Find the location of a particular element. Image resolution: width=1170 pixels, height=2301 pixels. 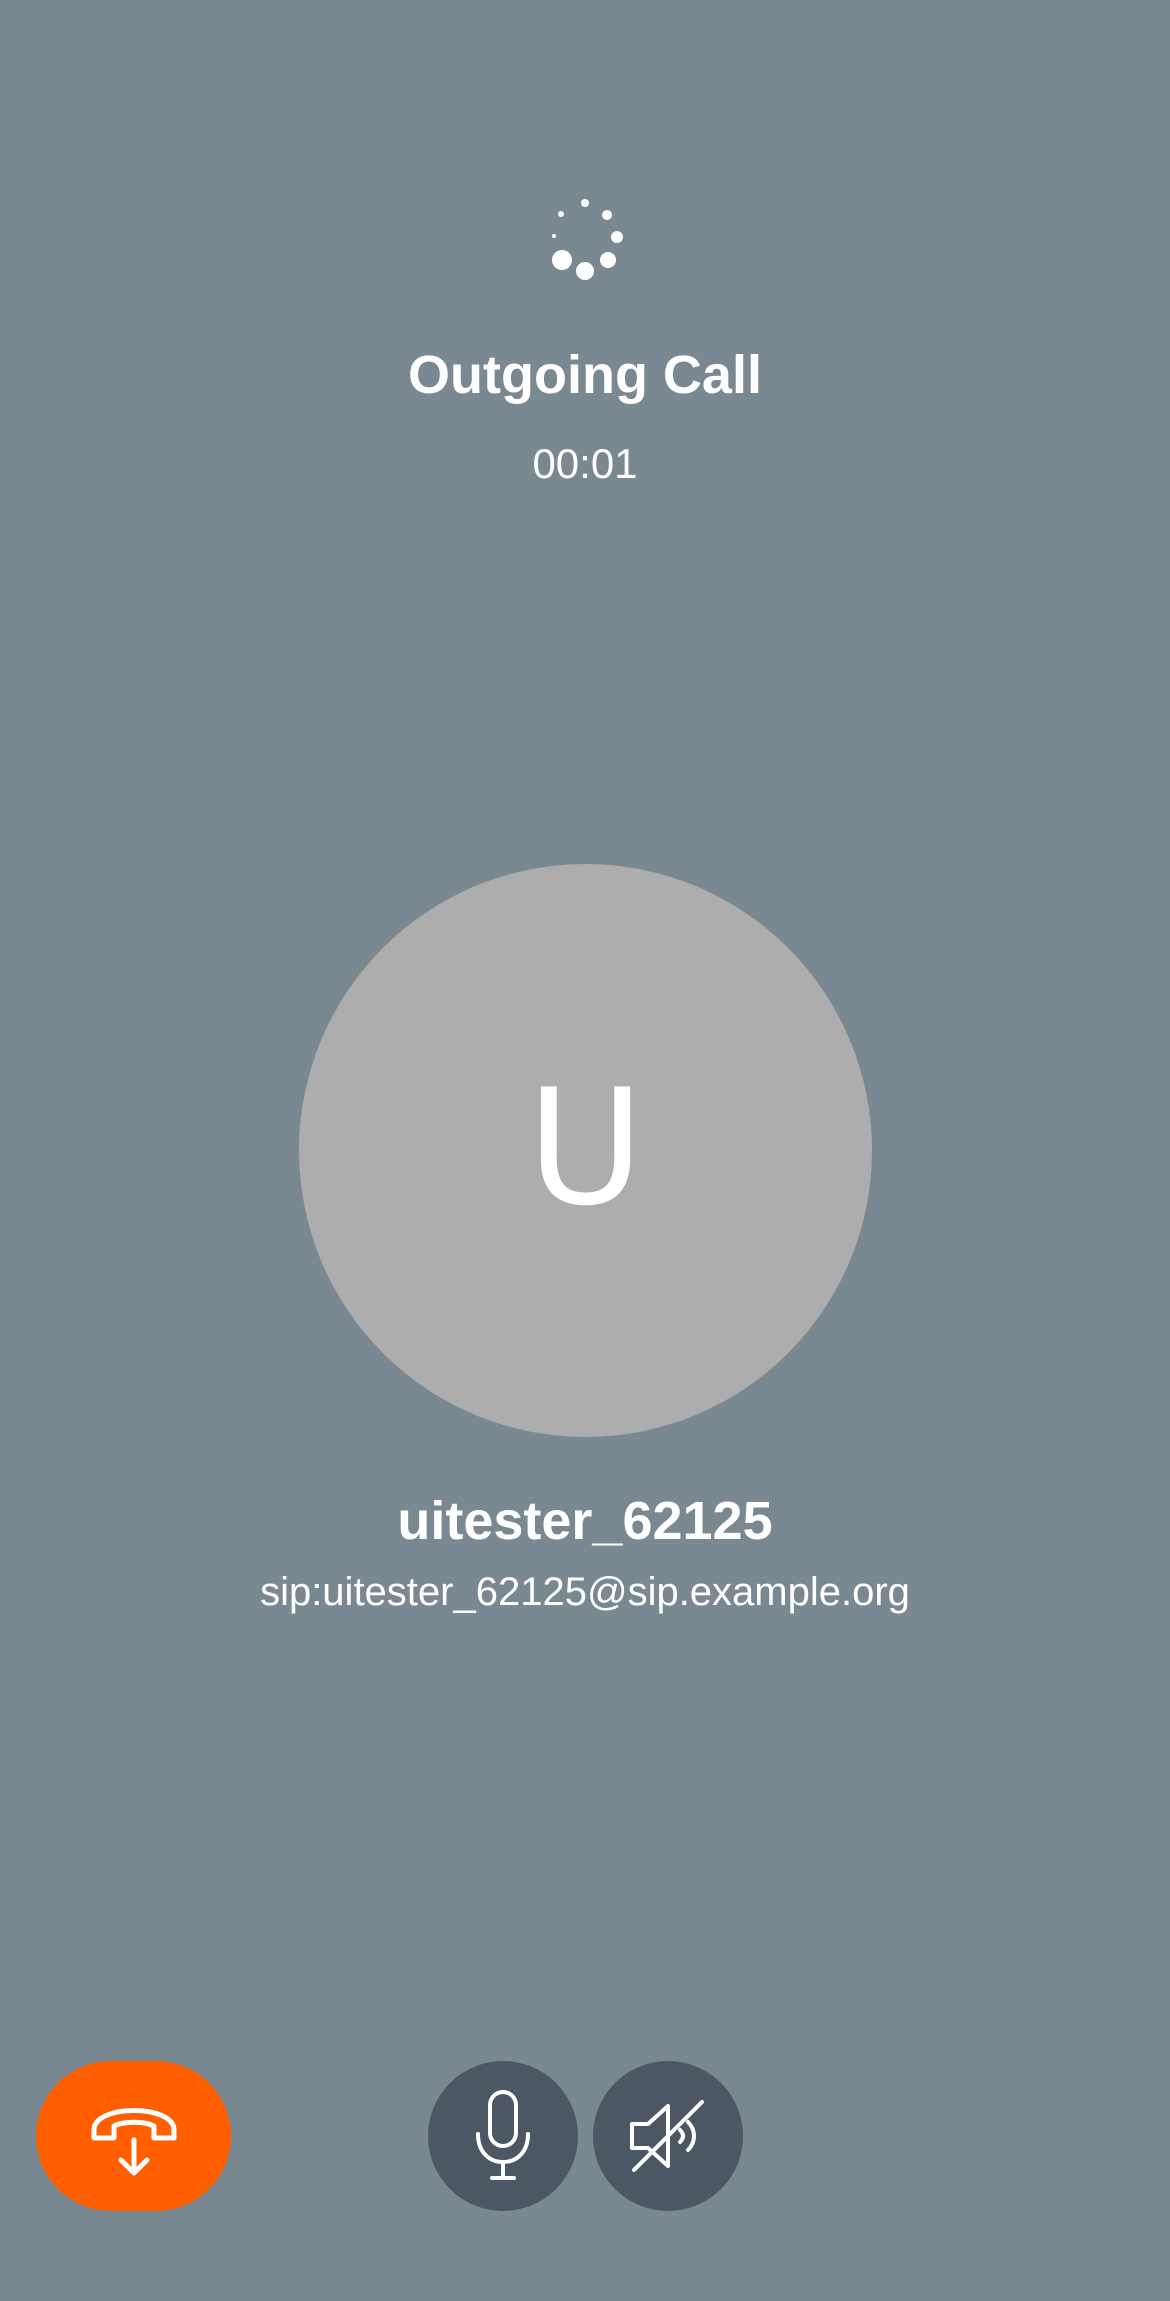

hang-up-button is located at coordinates (133, 2136).